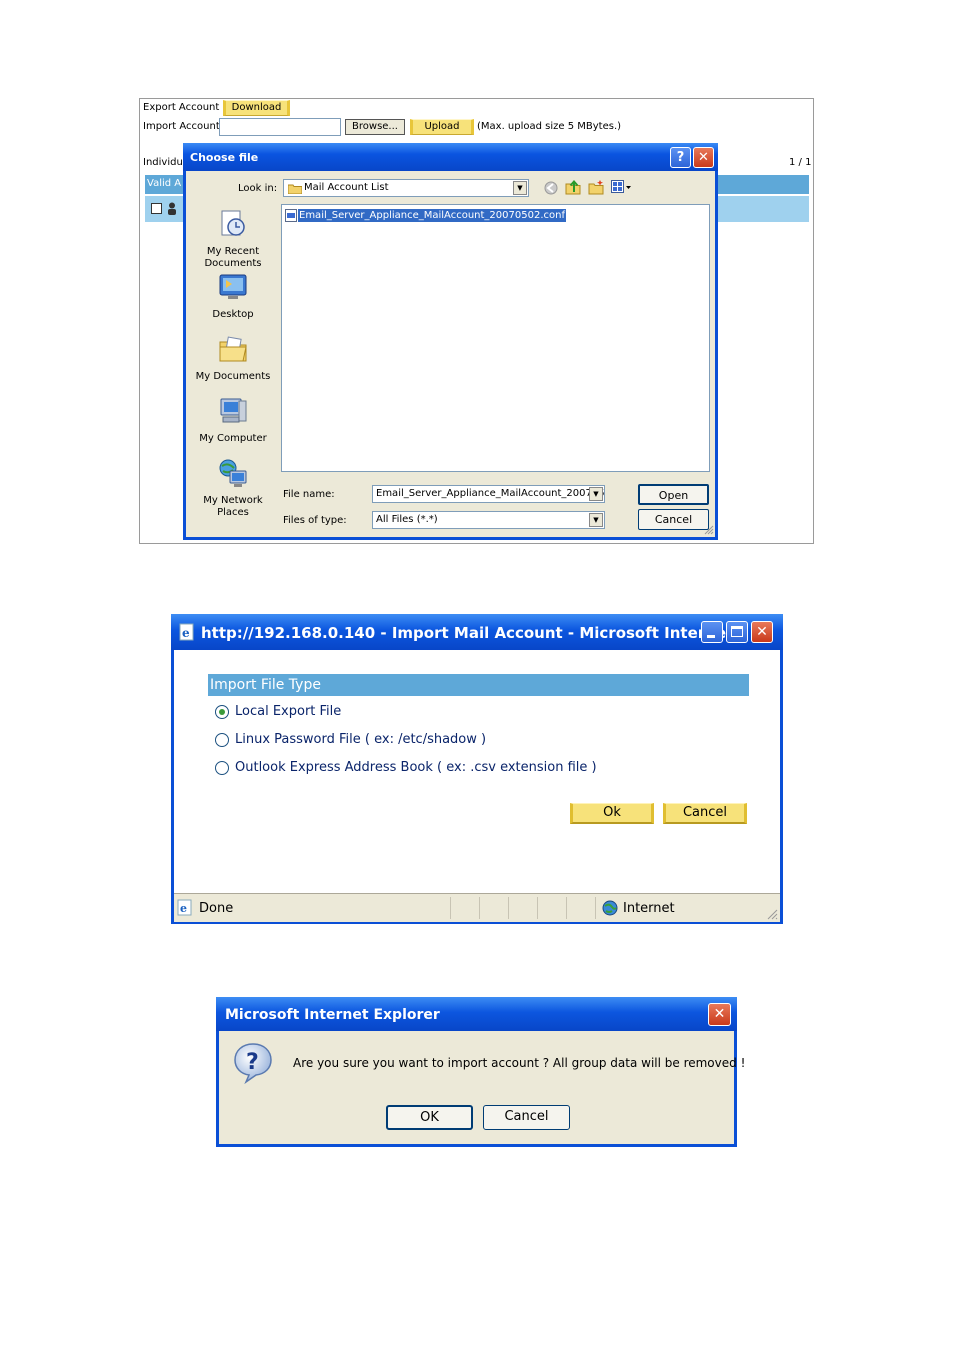 The height and width of the screenshot is (1350, 954). I want to click on radio-linux-password, so click(222, 740).